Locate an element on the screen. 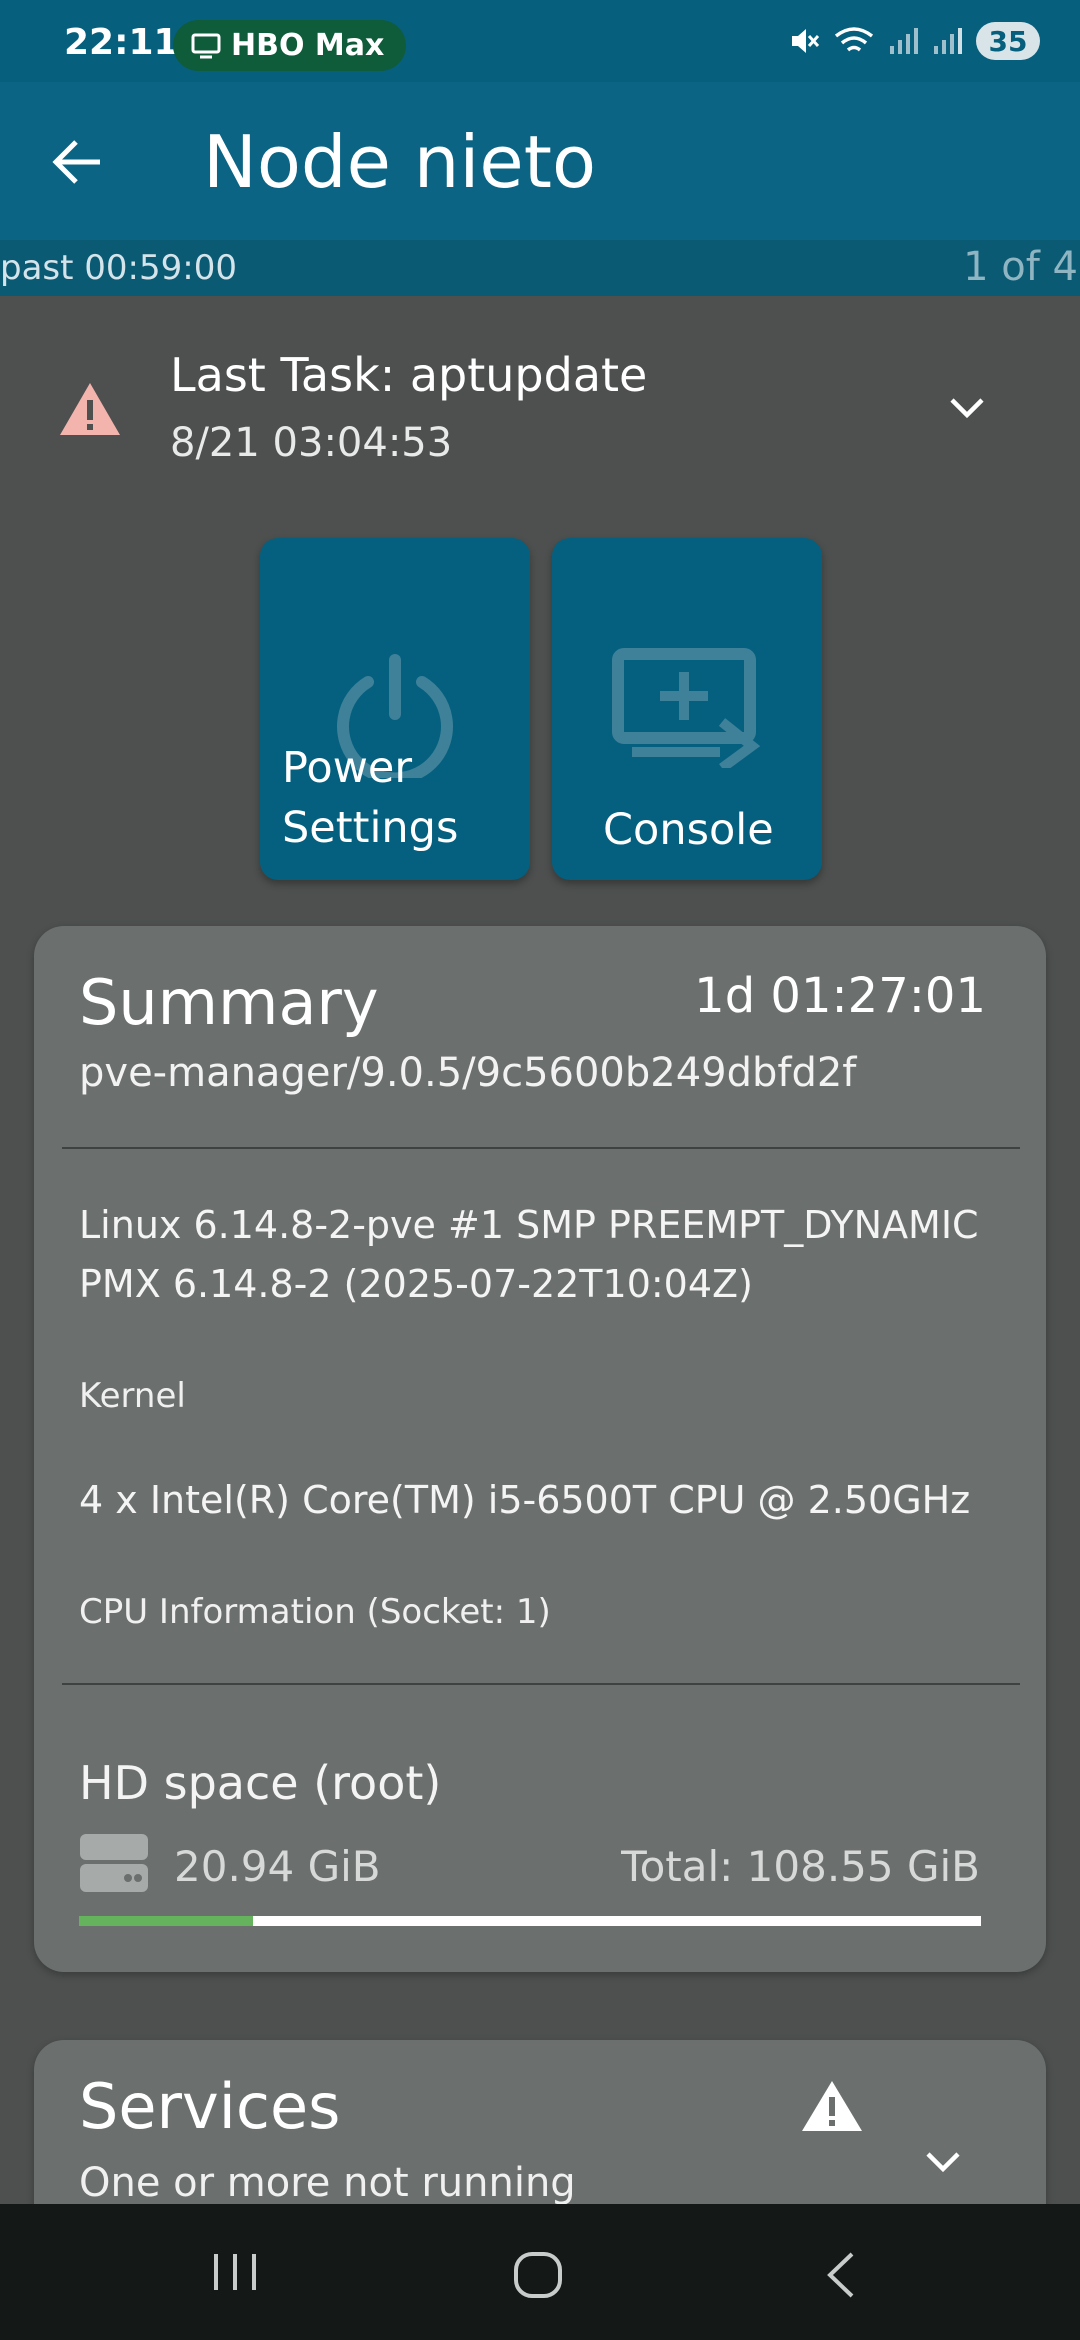 This screenshot has height=2340, width=1080. status-time: 22:11 is located at coordinates (121, 42).